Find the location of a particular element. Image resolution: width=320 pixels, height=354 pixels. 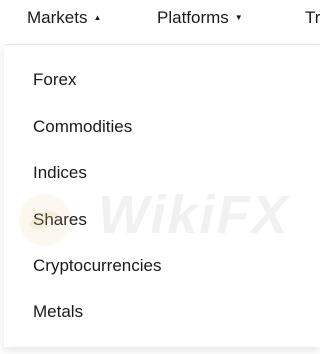

nav-item-truncated: Tr is located at coordinates (312, 18).